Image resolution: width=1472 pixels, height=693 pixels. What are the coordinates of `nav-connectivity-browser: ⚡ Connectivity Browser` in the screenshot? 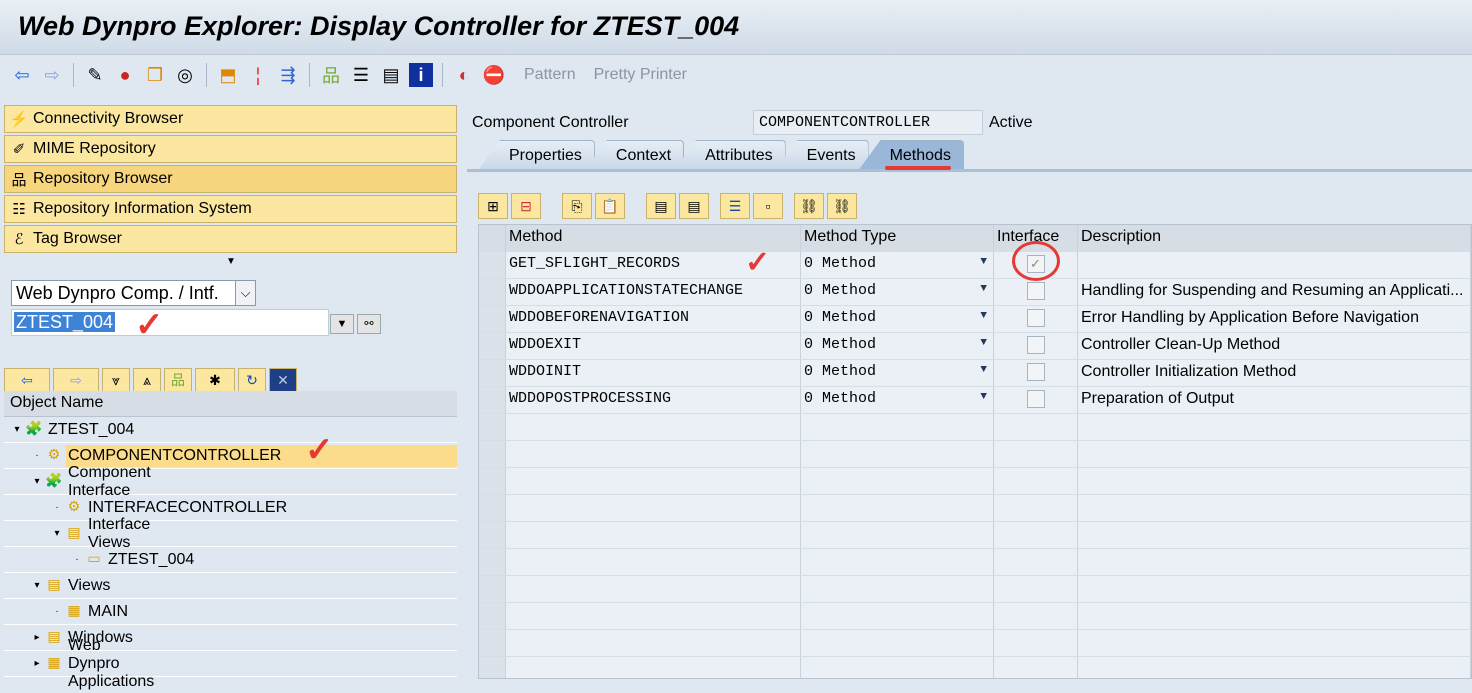 It's located at (230, 119).